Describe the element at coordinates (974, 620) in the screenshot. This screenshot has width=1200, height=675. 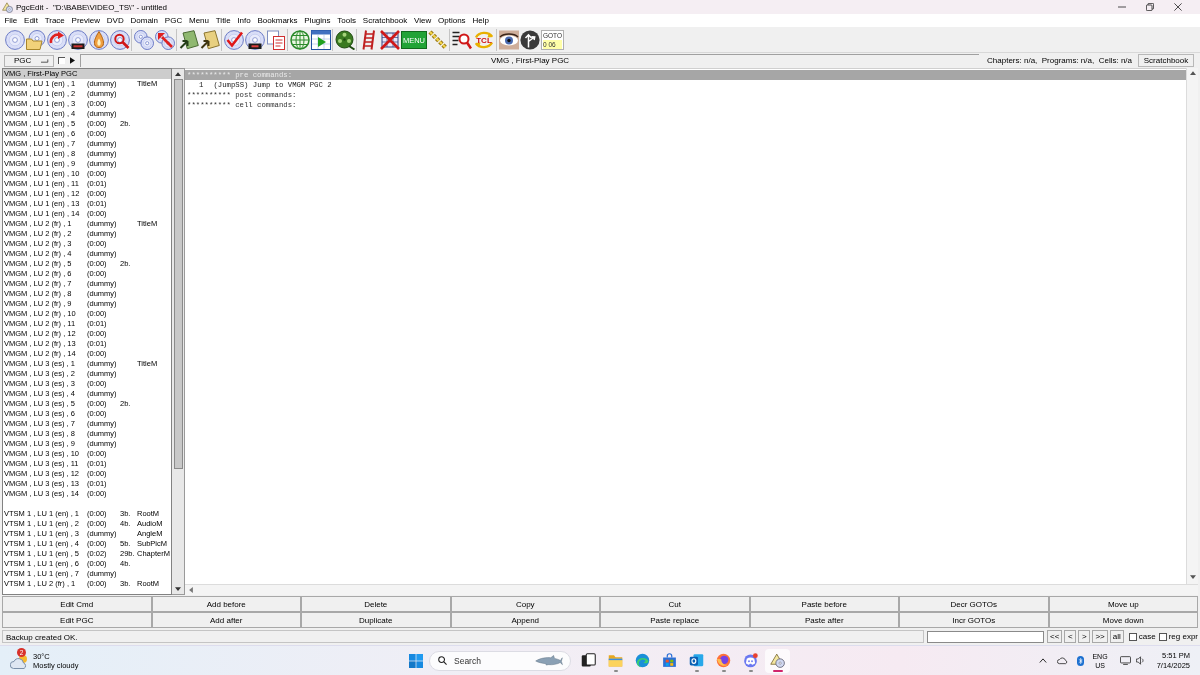
I see `command-button: Incr GOTOs` at that location.